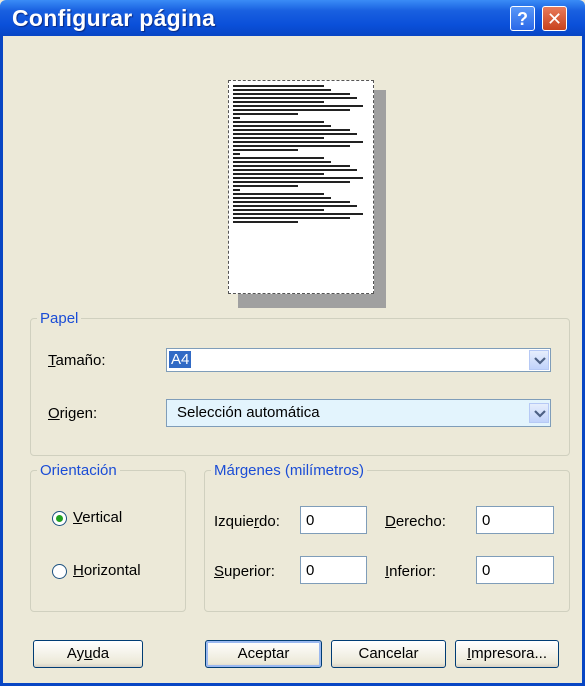 The height and width of the screenshot is (686, 585). What do you see at coordinates (292, 18) in the screenshot?
I see `title-bar: Configurar página ? ✕` at bounding box center [292, 18].